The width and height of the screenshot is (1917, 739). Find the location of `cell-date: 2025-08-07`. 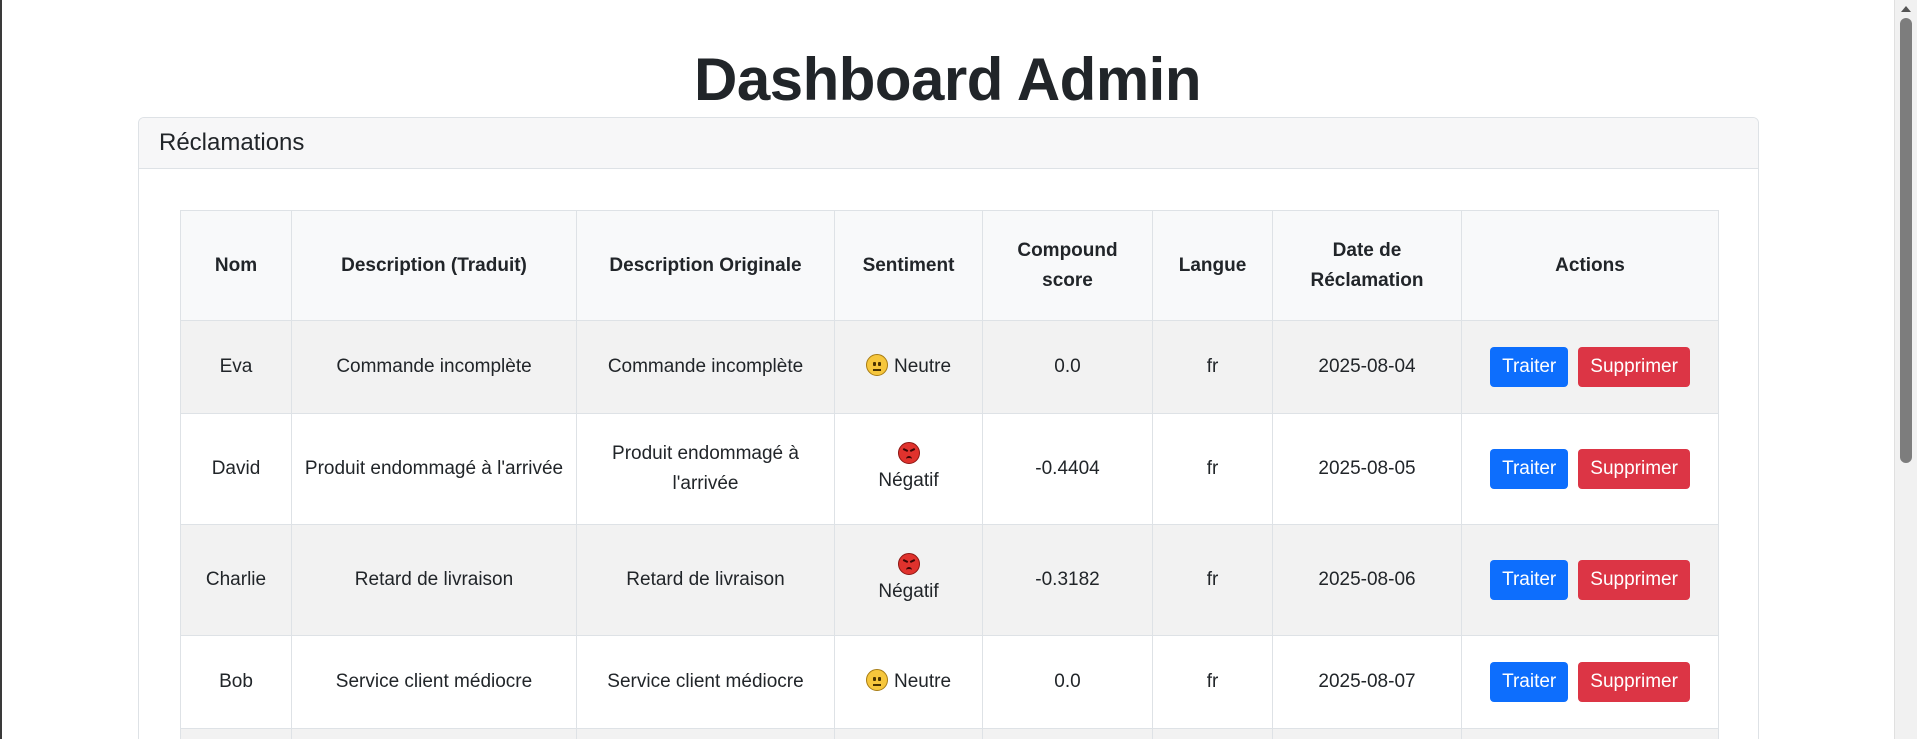

cell-date: 2025-08-07 is located at coordinates (1367, 682).